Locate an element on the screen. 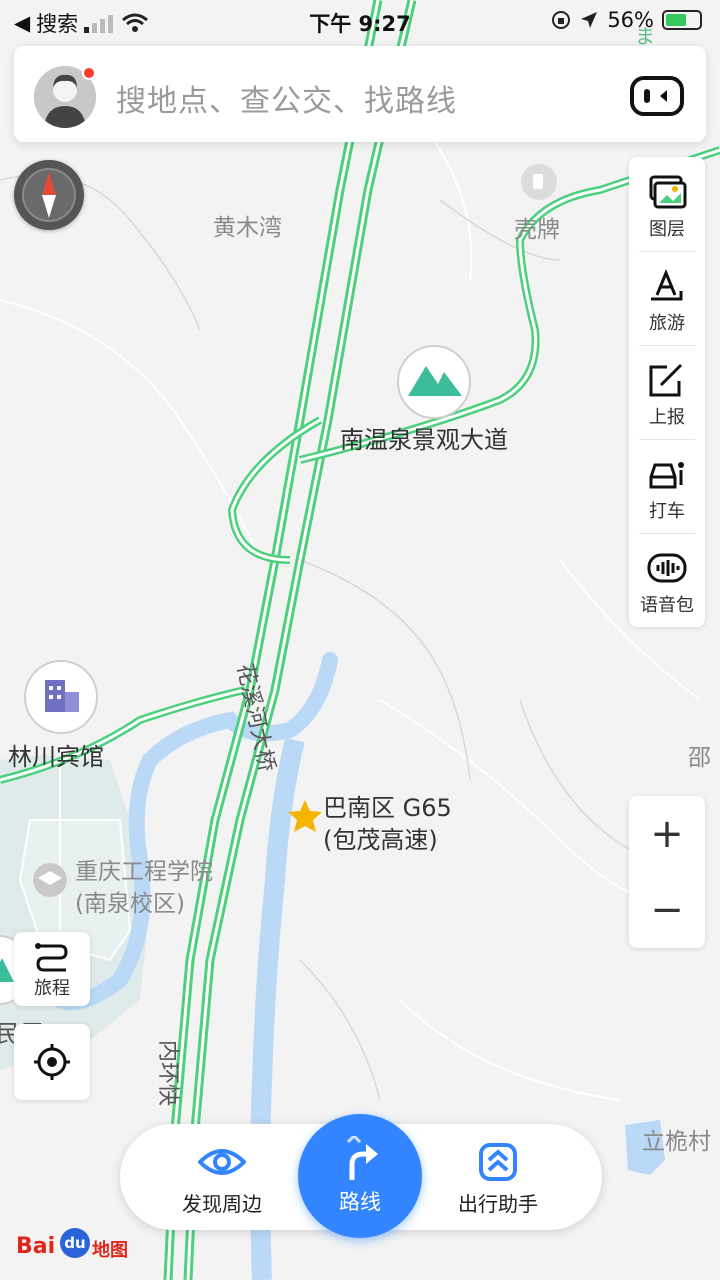  status-bar: ◀ 搜索 下午 9:27 56% is located at coordinates (360, 20).